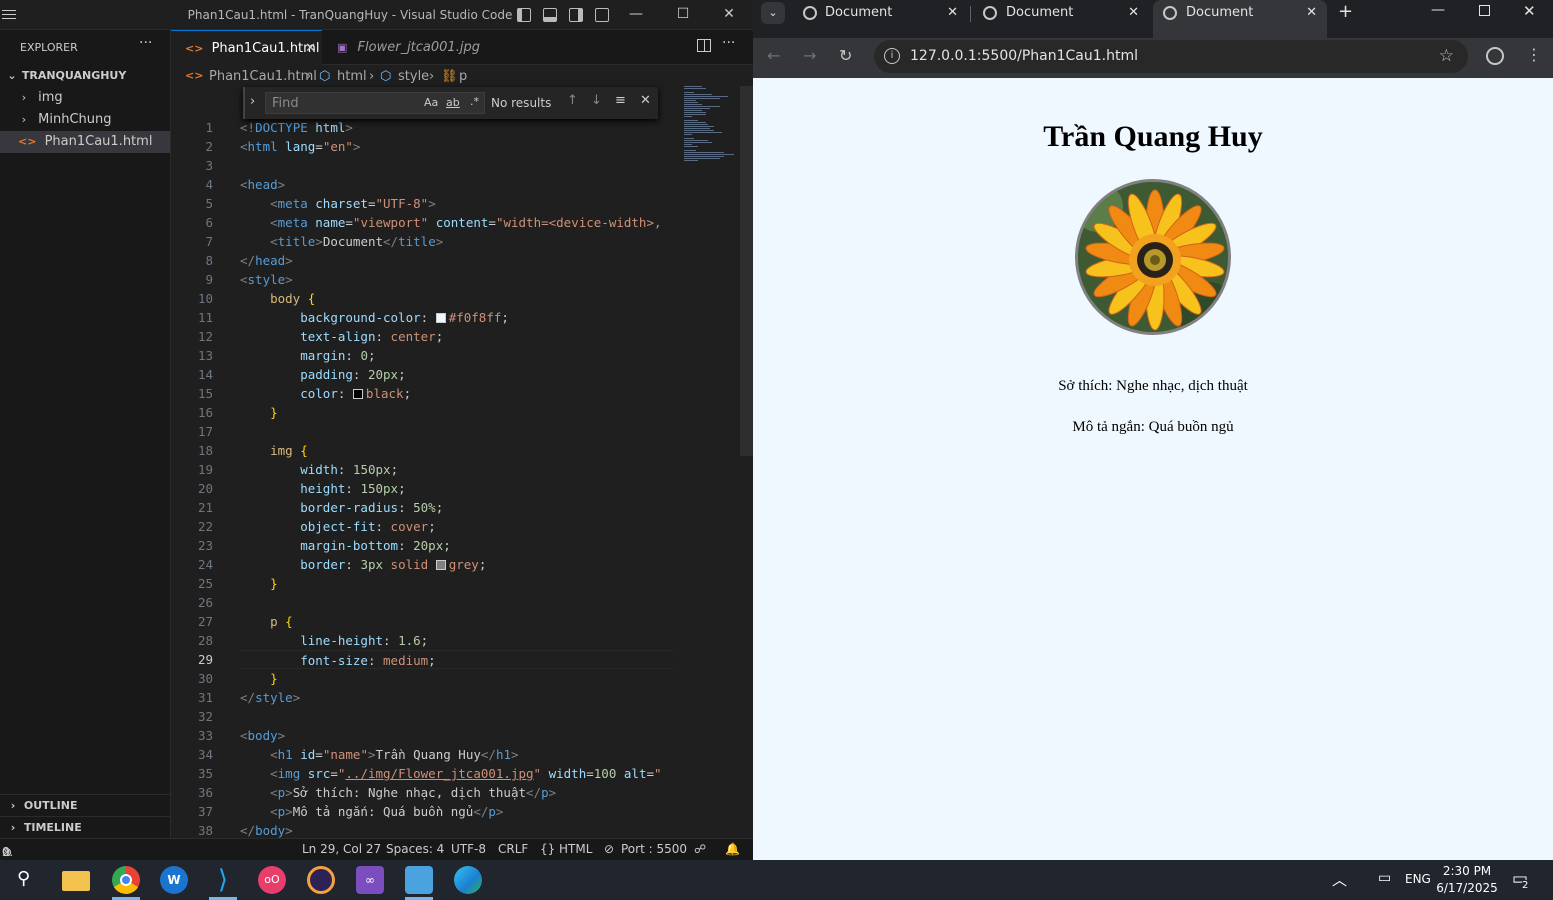 The width and height of the screenshot is (1553, 900). What do you see at coordinates (352, 76) in the screenshot?
I see `breadcrumb-item: html` at bounding box center [352, 76].